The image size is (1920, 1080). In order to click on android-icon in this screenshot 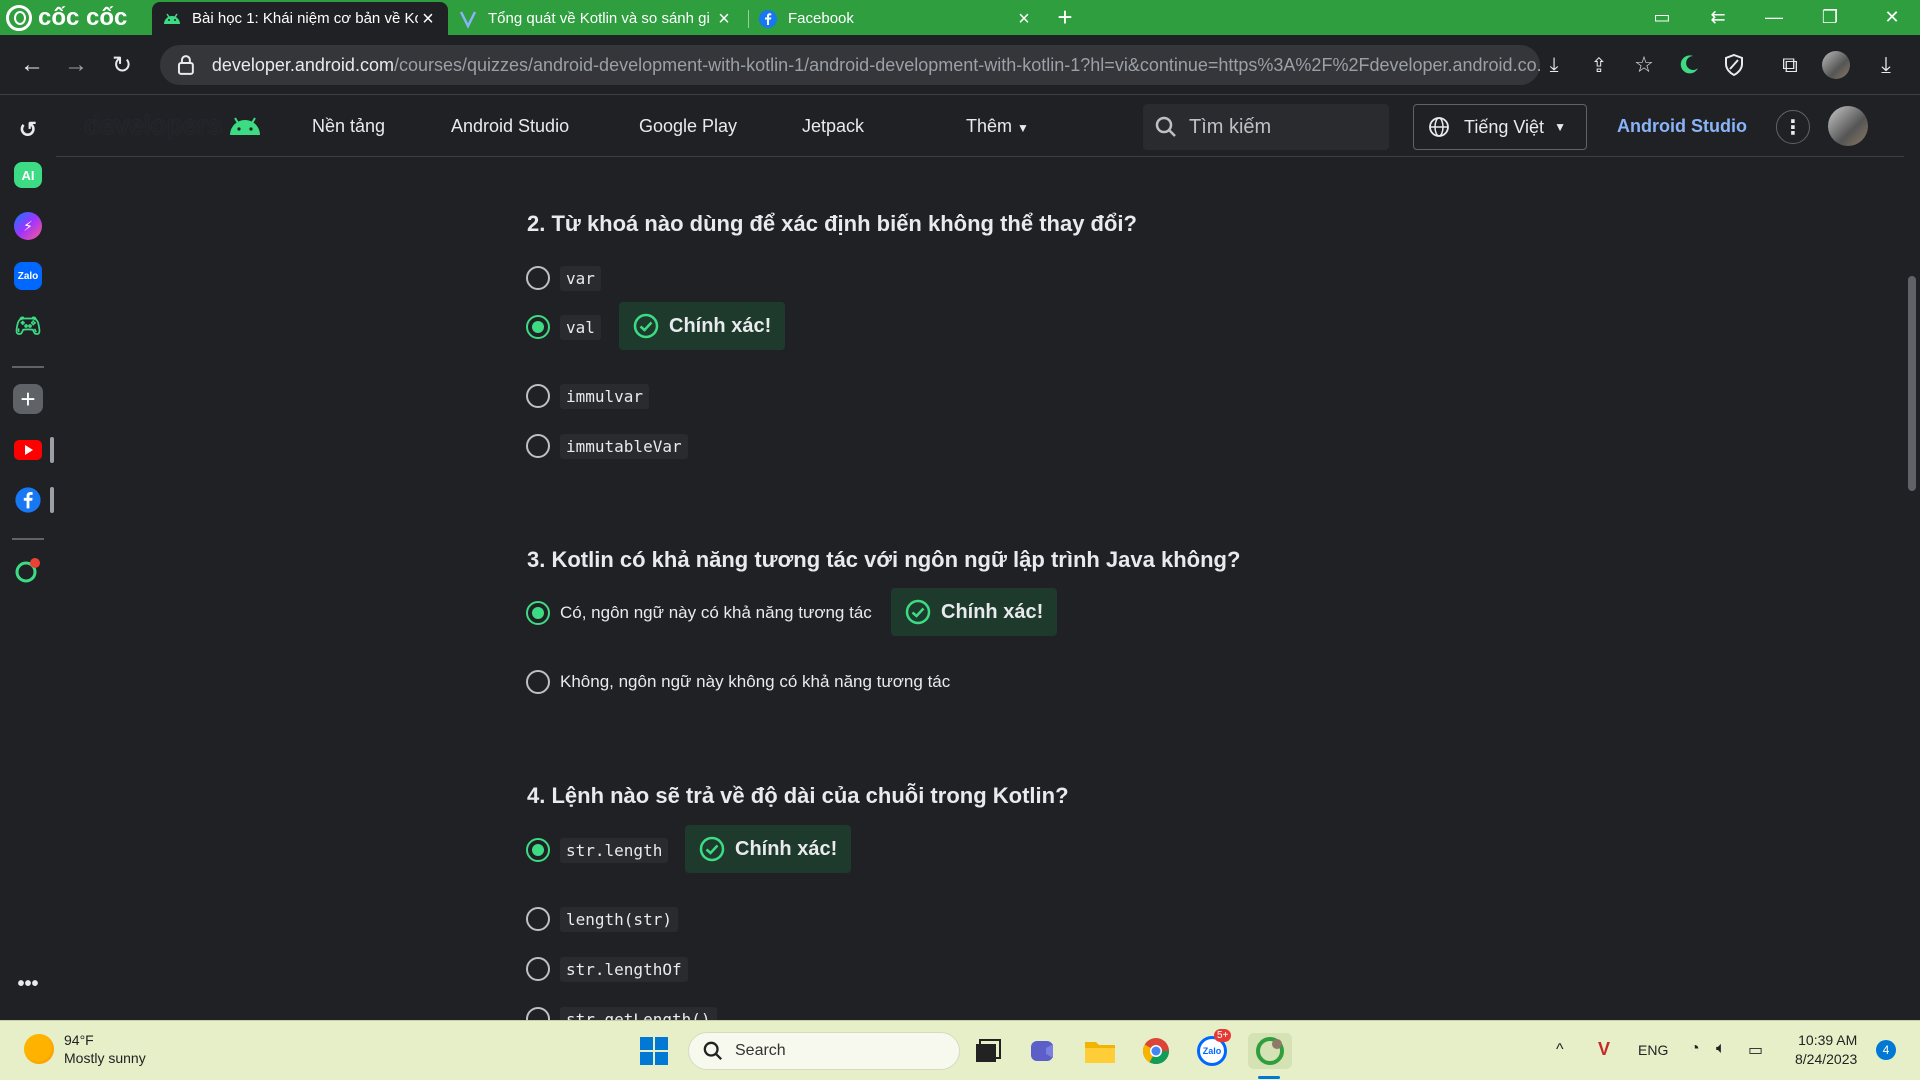, I will do `click(244, 125)`.